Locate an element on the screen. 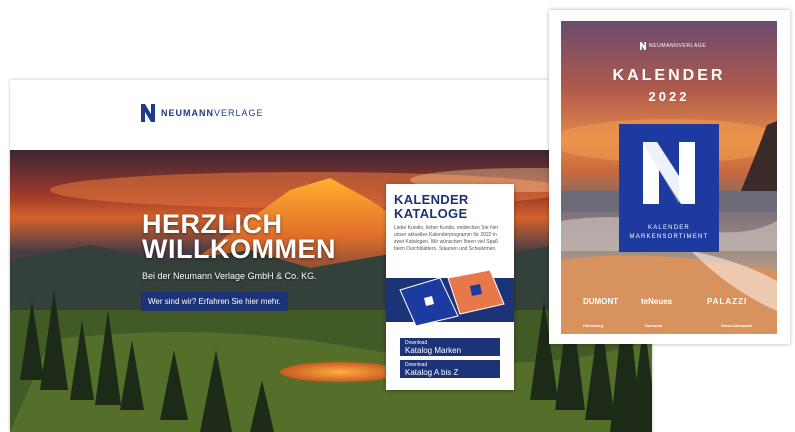 The image size is (795, 432). site-logo: NEUMANNVERLAGE is located at coordinates (202, 113).